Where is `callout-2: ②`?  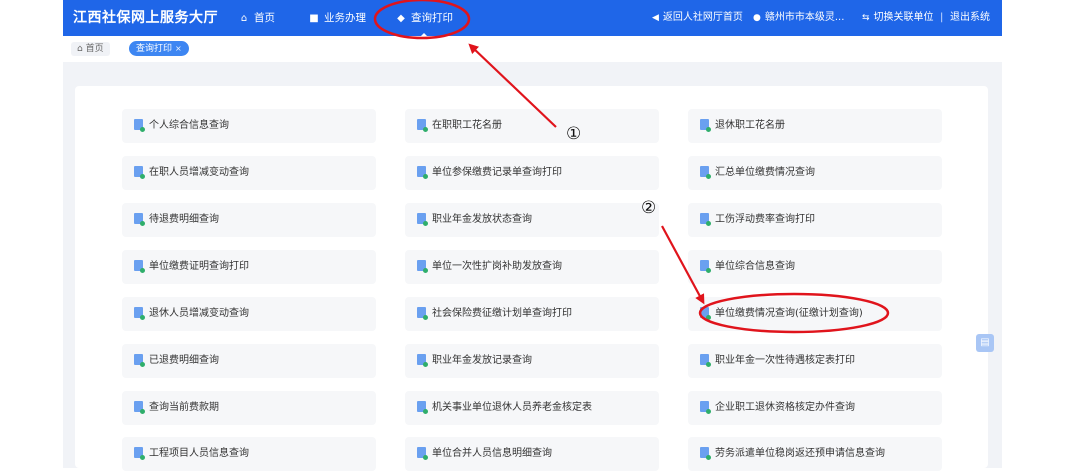 callout-2: ② is located at coordinates (649, 208).